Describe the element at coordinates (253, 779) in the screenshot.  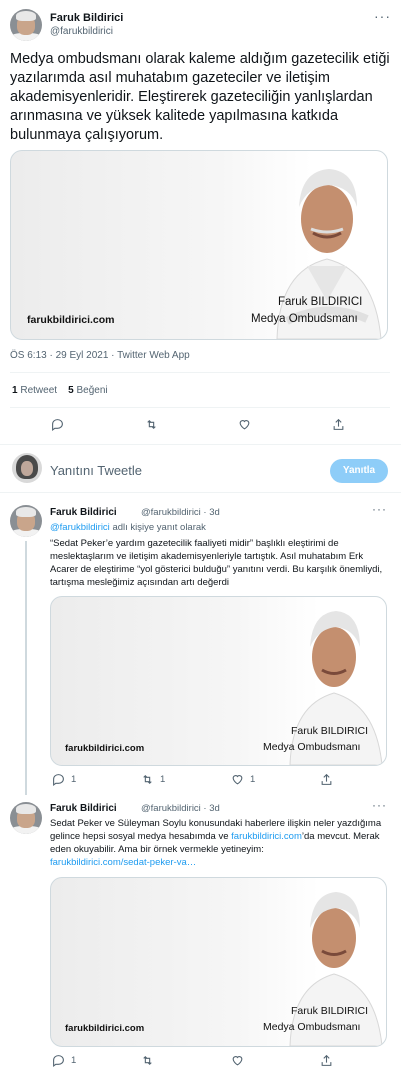
I see `like-count: 1` at that location.